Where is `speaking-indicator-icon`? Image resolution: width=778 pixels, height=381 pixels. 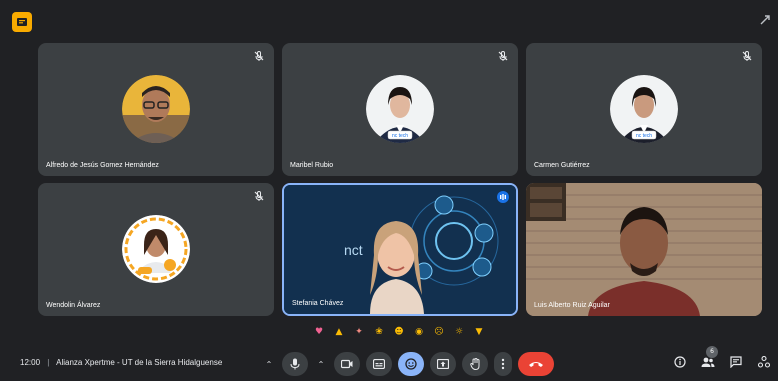 speaking-indicator-icon is located at coordinates (503, 197).